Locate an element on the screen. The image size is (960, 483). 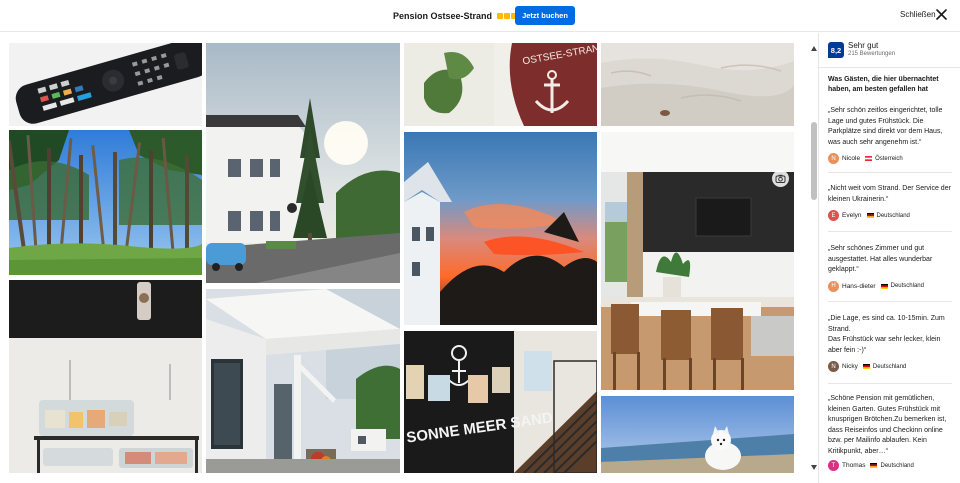
photo-forest is located at coordinates (105, 202).